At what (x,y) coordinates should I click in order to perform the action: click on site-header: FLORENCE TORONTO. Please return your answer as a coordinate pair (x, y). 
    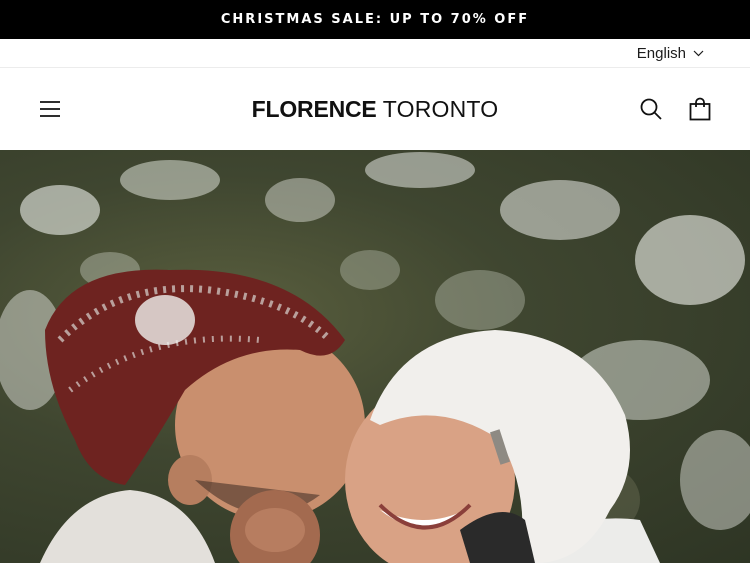
    Looking at the image, I should click on (375, 109).